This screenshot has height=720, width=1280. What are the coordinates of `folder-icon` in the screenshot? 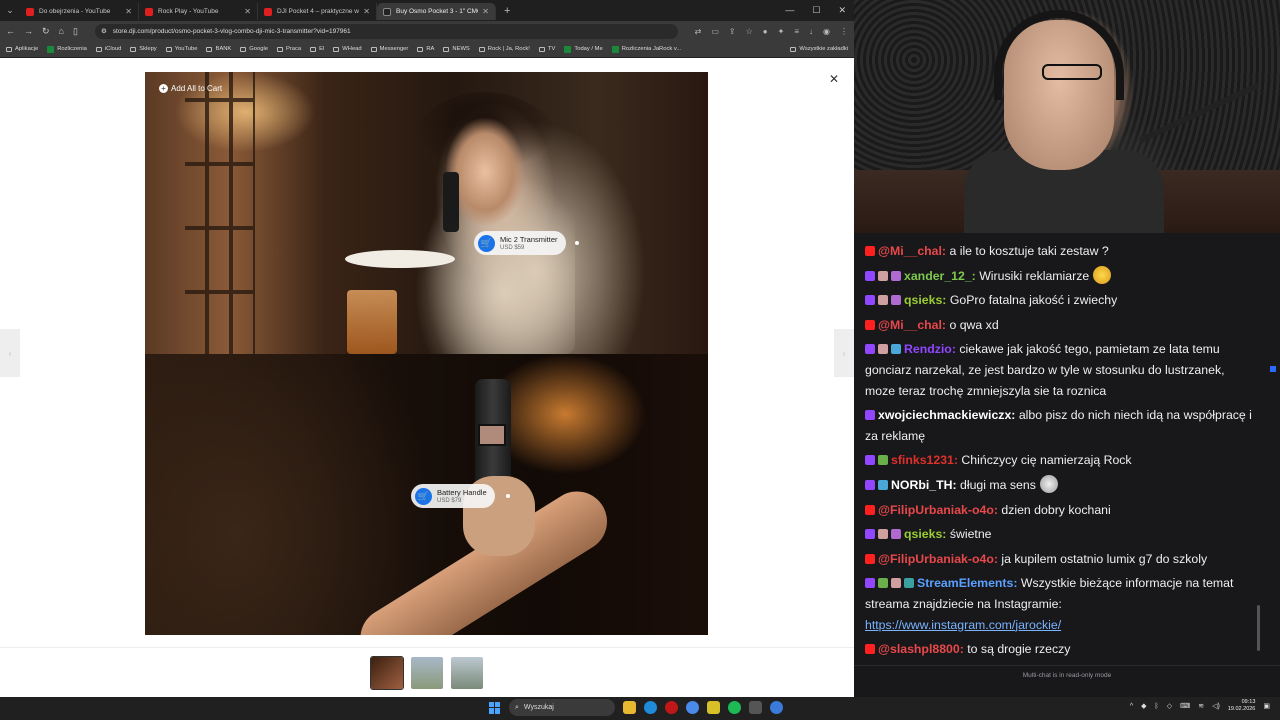 It's located at (168, 49).